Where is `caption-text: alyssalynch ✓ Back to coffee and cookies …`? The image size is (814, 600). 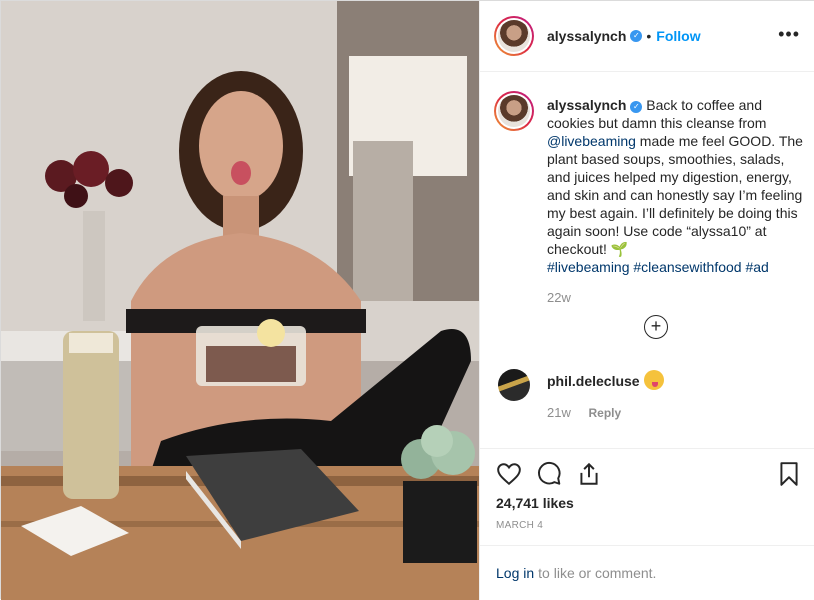 caption-text: alyssalynch ✓ Back to coffee and cookies … is located at coordinates (676, 186).